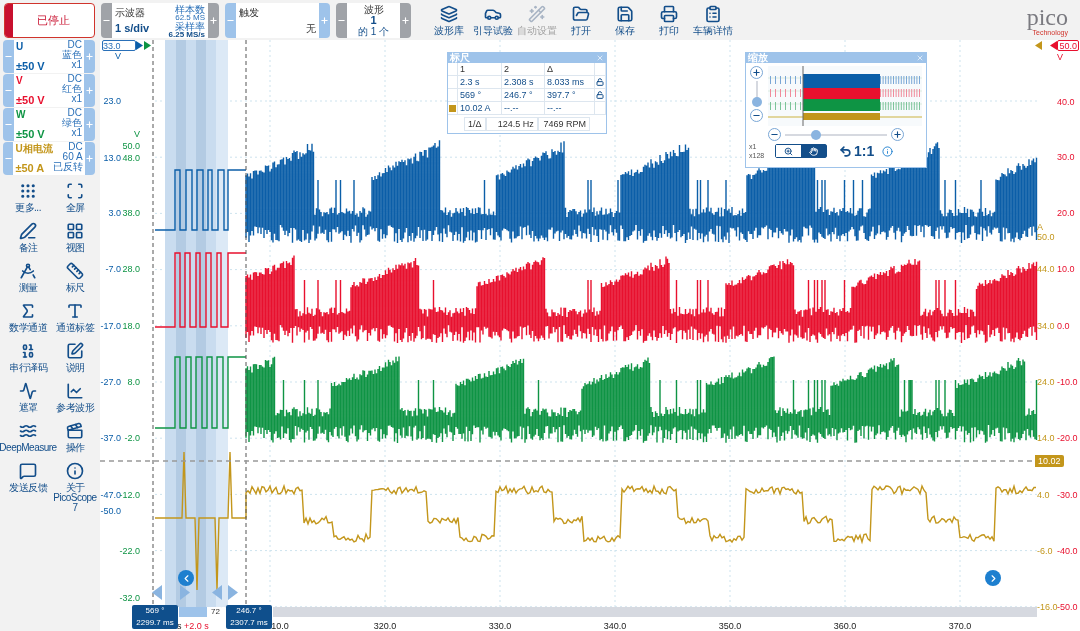  Describe the element at coordinates (373, 9) in the screenshot. I see `waveform-title: 波形` at that location.